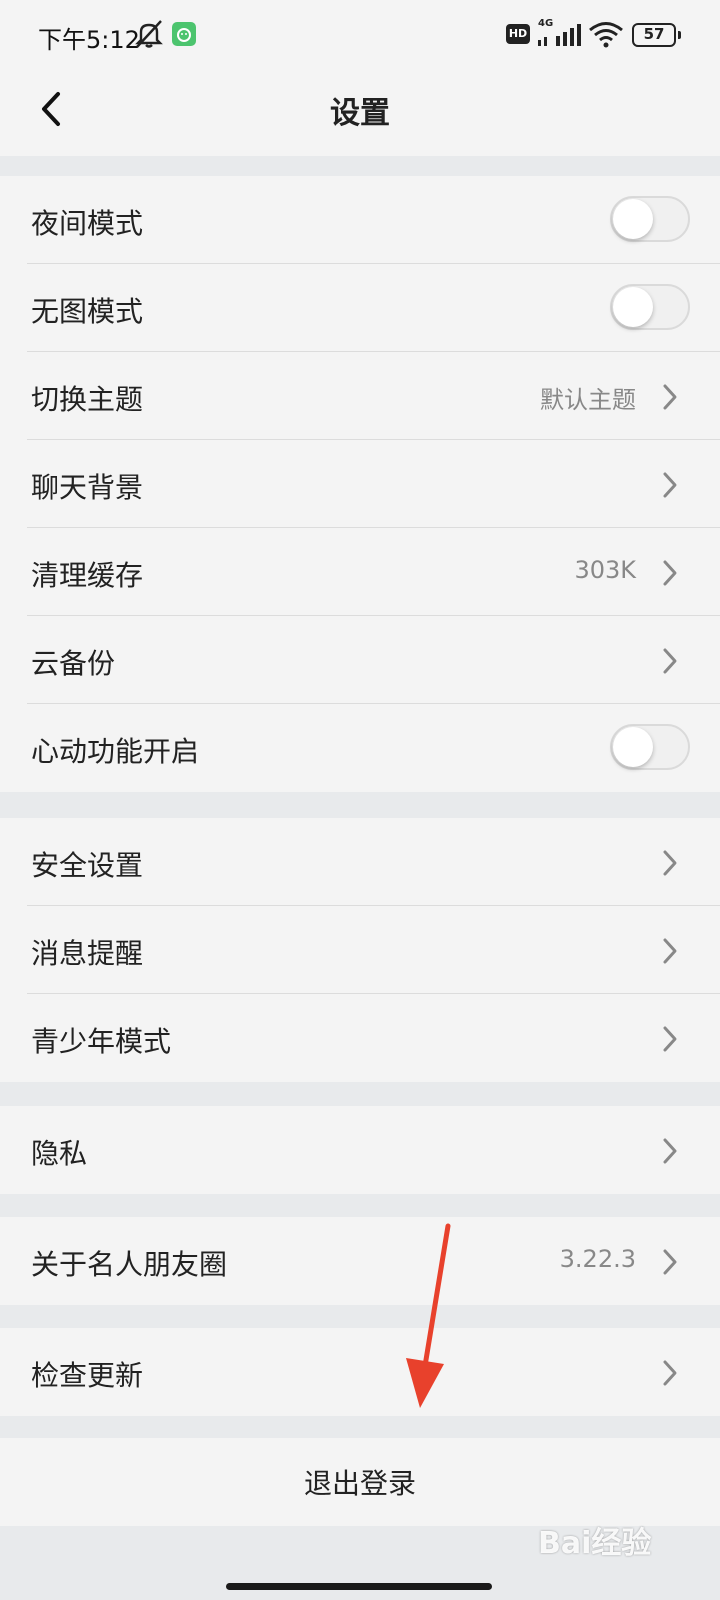 Image resolution: width=720 pixels, height=1600 pixels. Describe the element at coordinates (87, 487) in the screenshot. I see `setting-label: 聊天背景` at that location.